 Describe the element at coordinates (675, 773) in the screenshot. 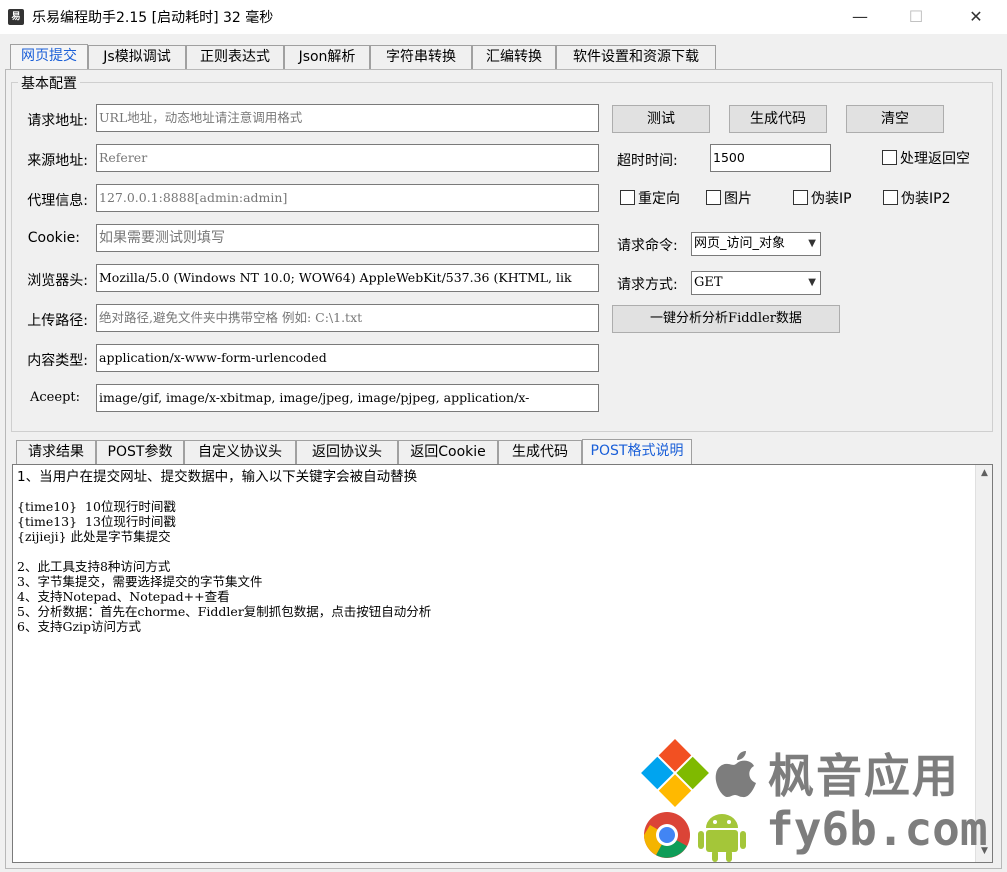

I see `windows-logo-icon` at that location.